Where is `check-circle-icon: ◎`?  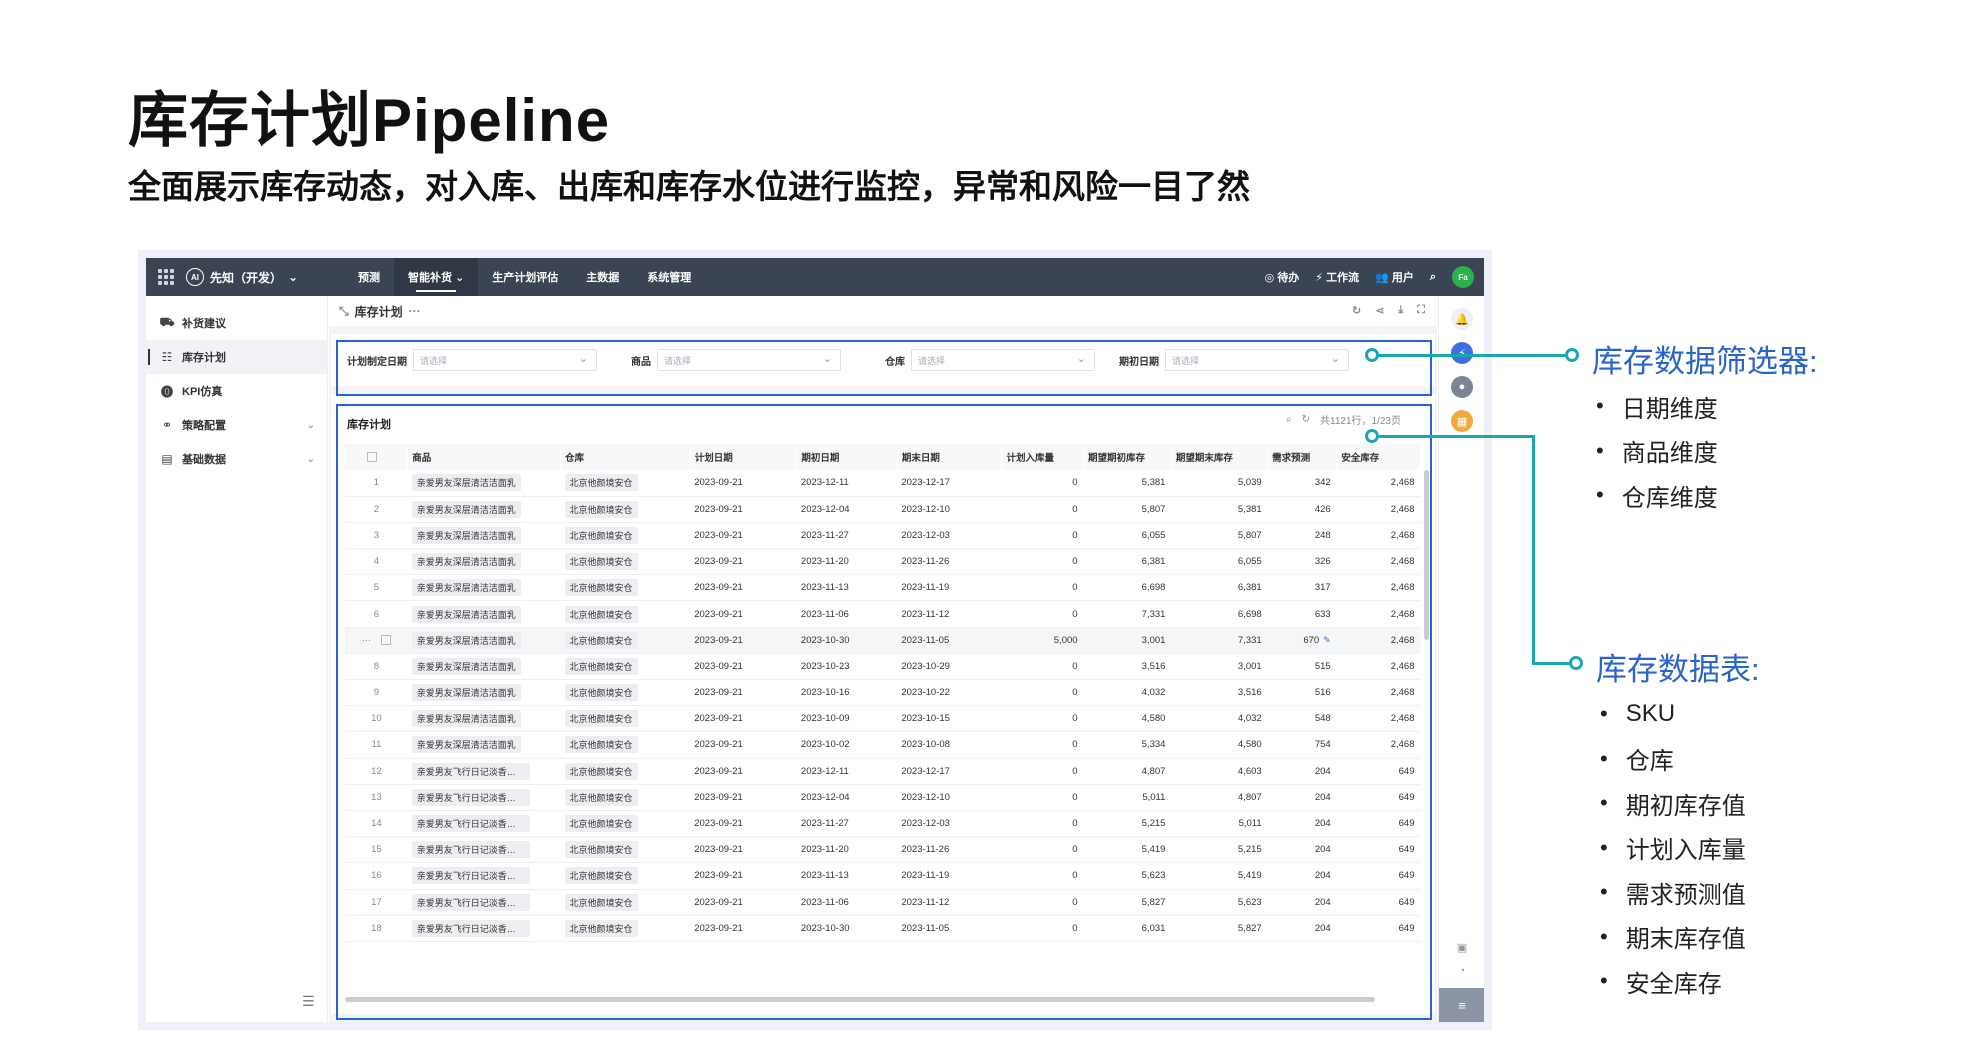
check-circle-icon: ◎ is located at coordinates (1269, 278).